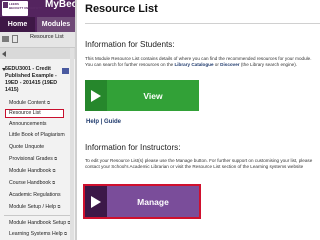 The image size is (320, 240). Describe the element at coordinates (17, 24) in the screenshot. I see `tab-home: Home` at that location.